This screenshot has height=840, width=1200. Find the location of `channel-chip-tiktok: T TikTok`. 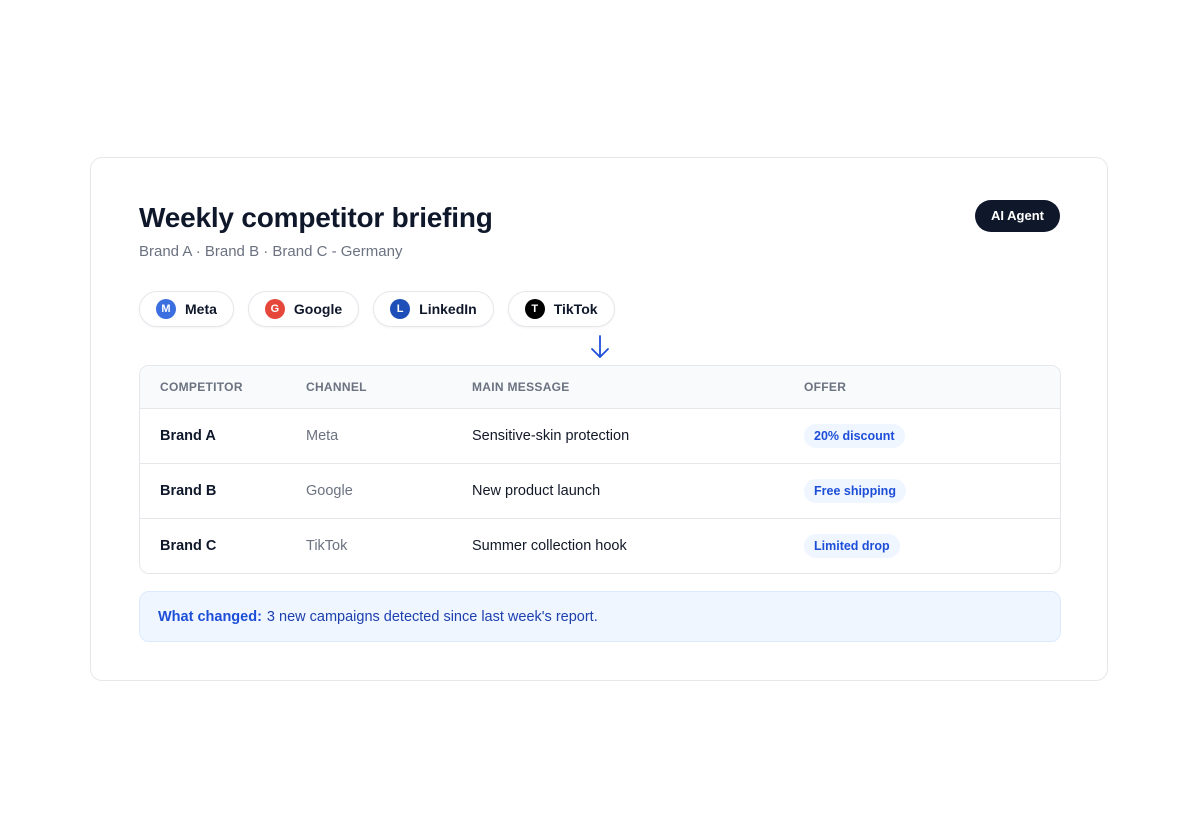

channel-chip-tiktok: T TikTok is located at coordinates (561, 309).